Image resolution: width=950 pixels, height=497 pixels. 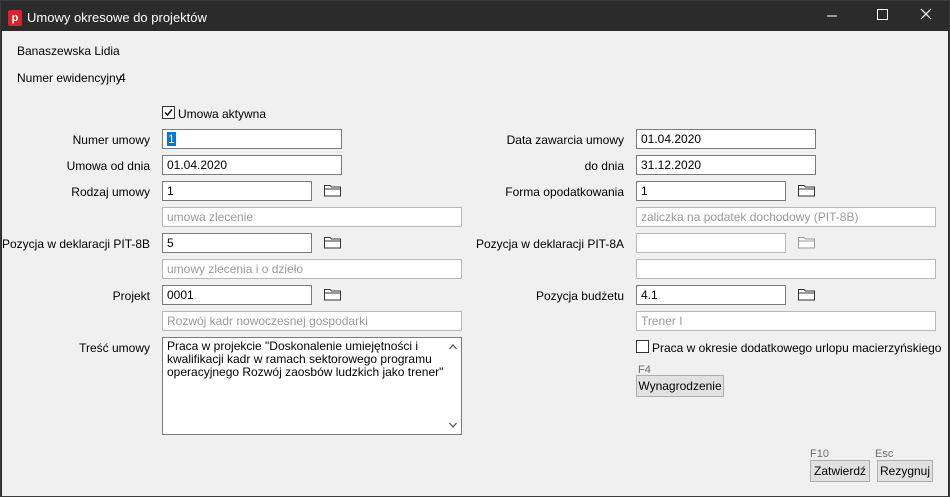 What do you see at coordinates (312, 269) in the screenshot?
I see `pit8b-description: umowy zlecenia i o dzieło` at bounding box center [312, 269].